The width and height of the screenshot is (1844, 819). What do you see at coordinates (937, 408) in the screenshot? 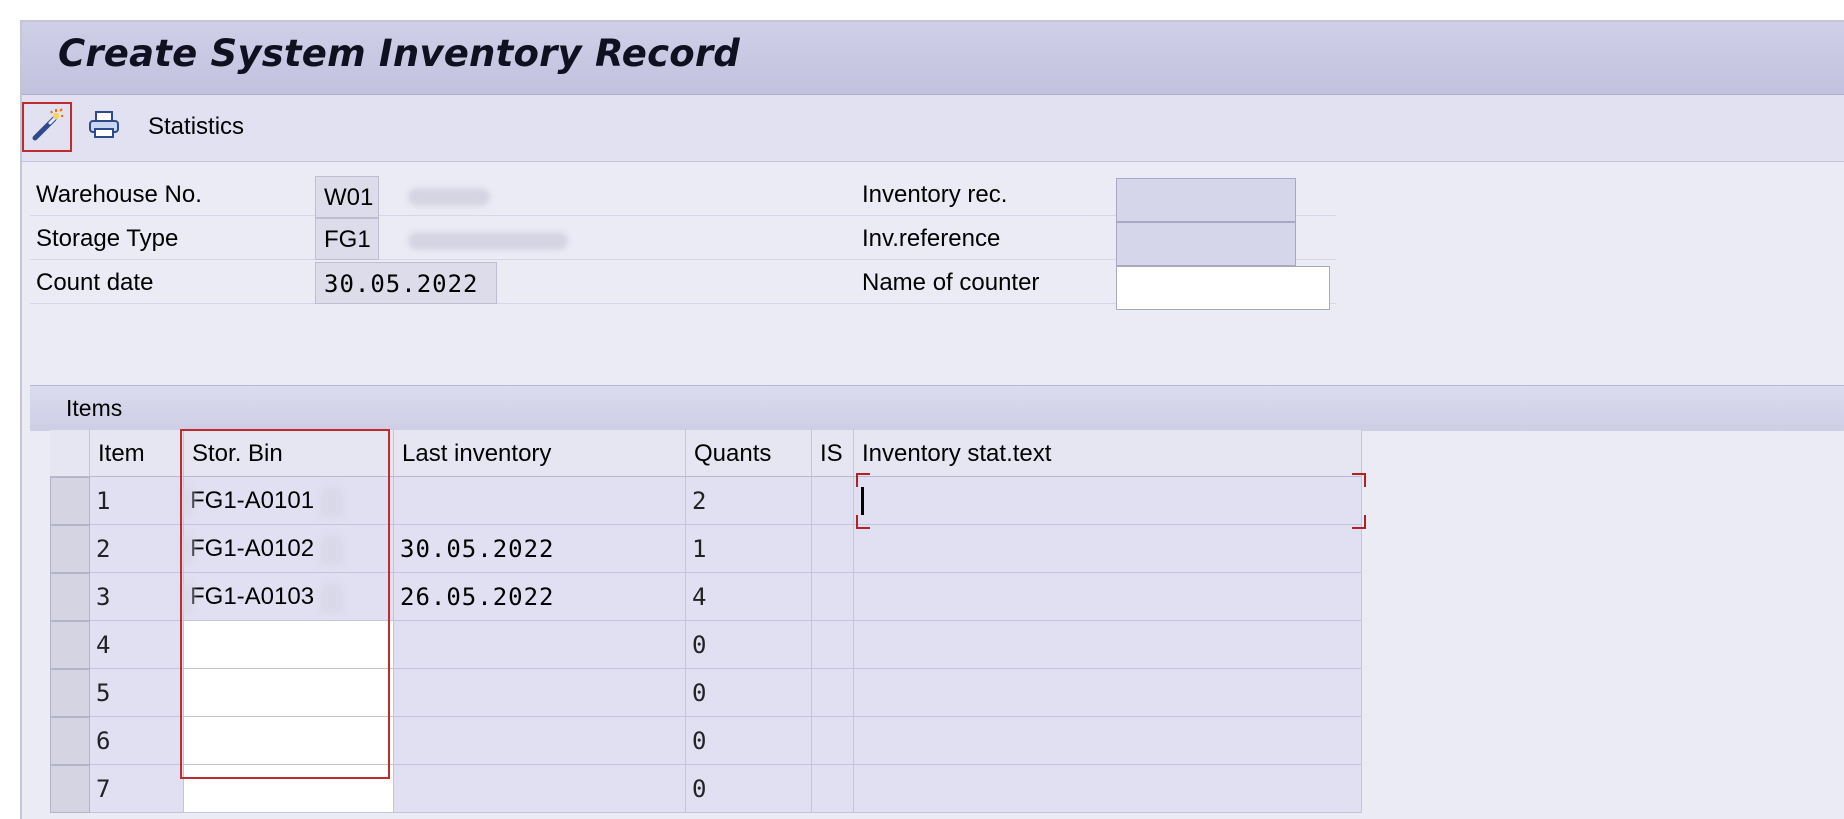
I see `items-header: Items` at bounding box center [937, 408].